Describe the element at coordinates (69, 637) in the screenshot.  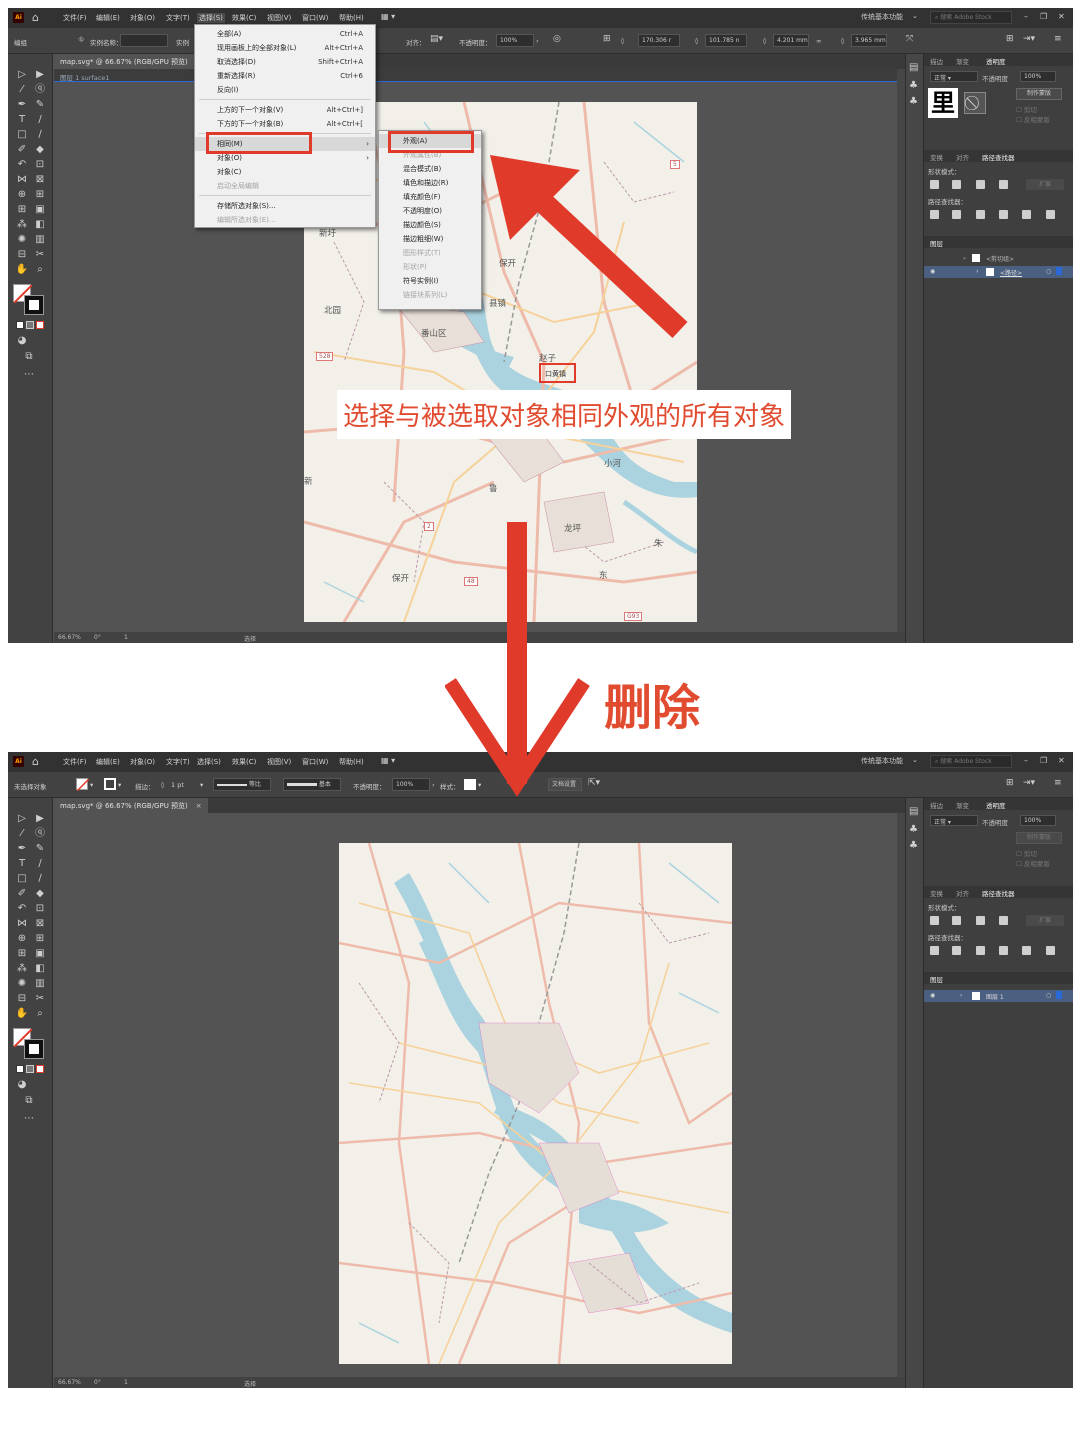
I see `zoom-level: 66.67%` at that location.